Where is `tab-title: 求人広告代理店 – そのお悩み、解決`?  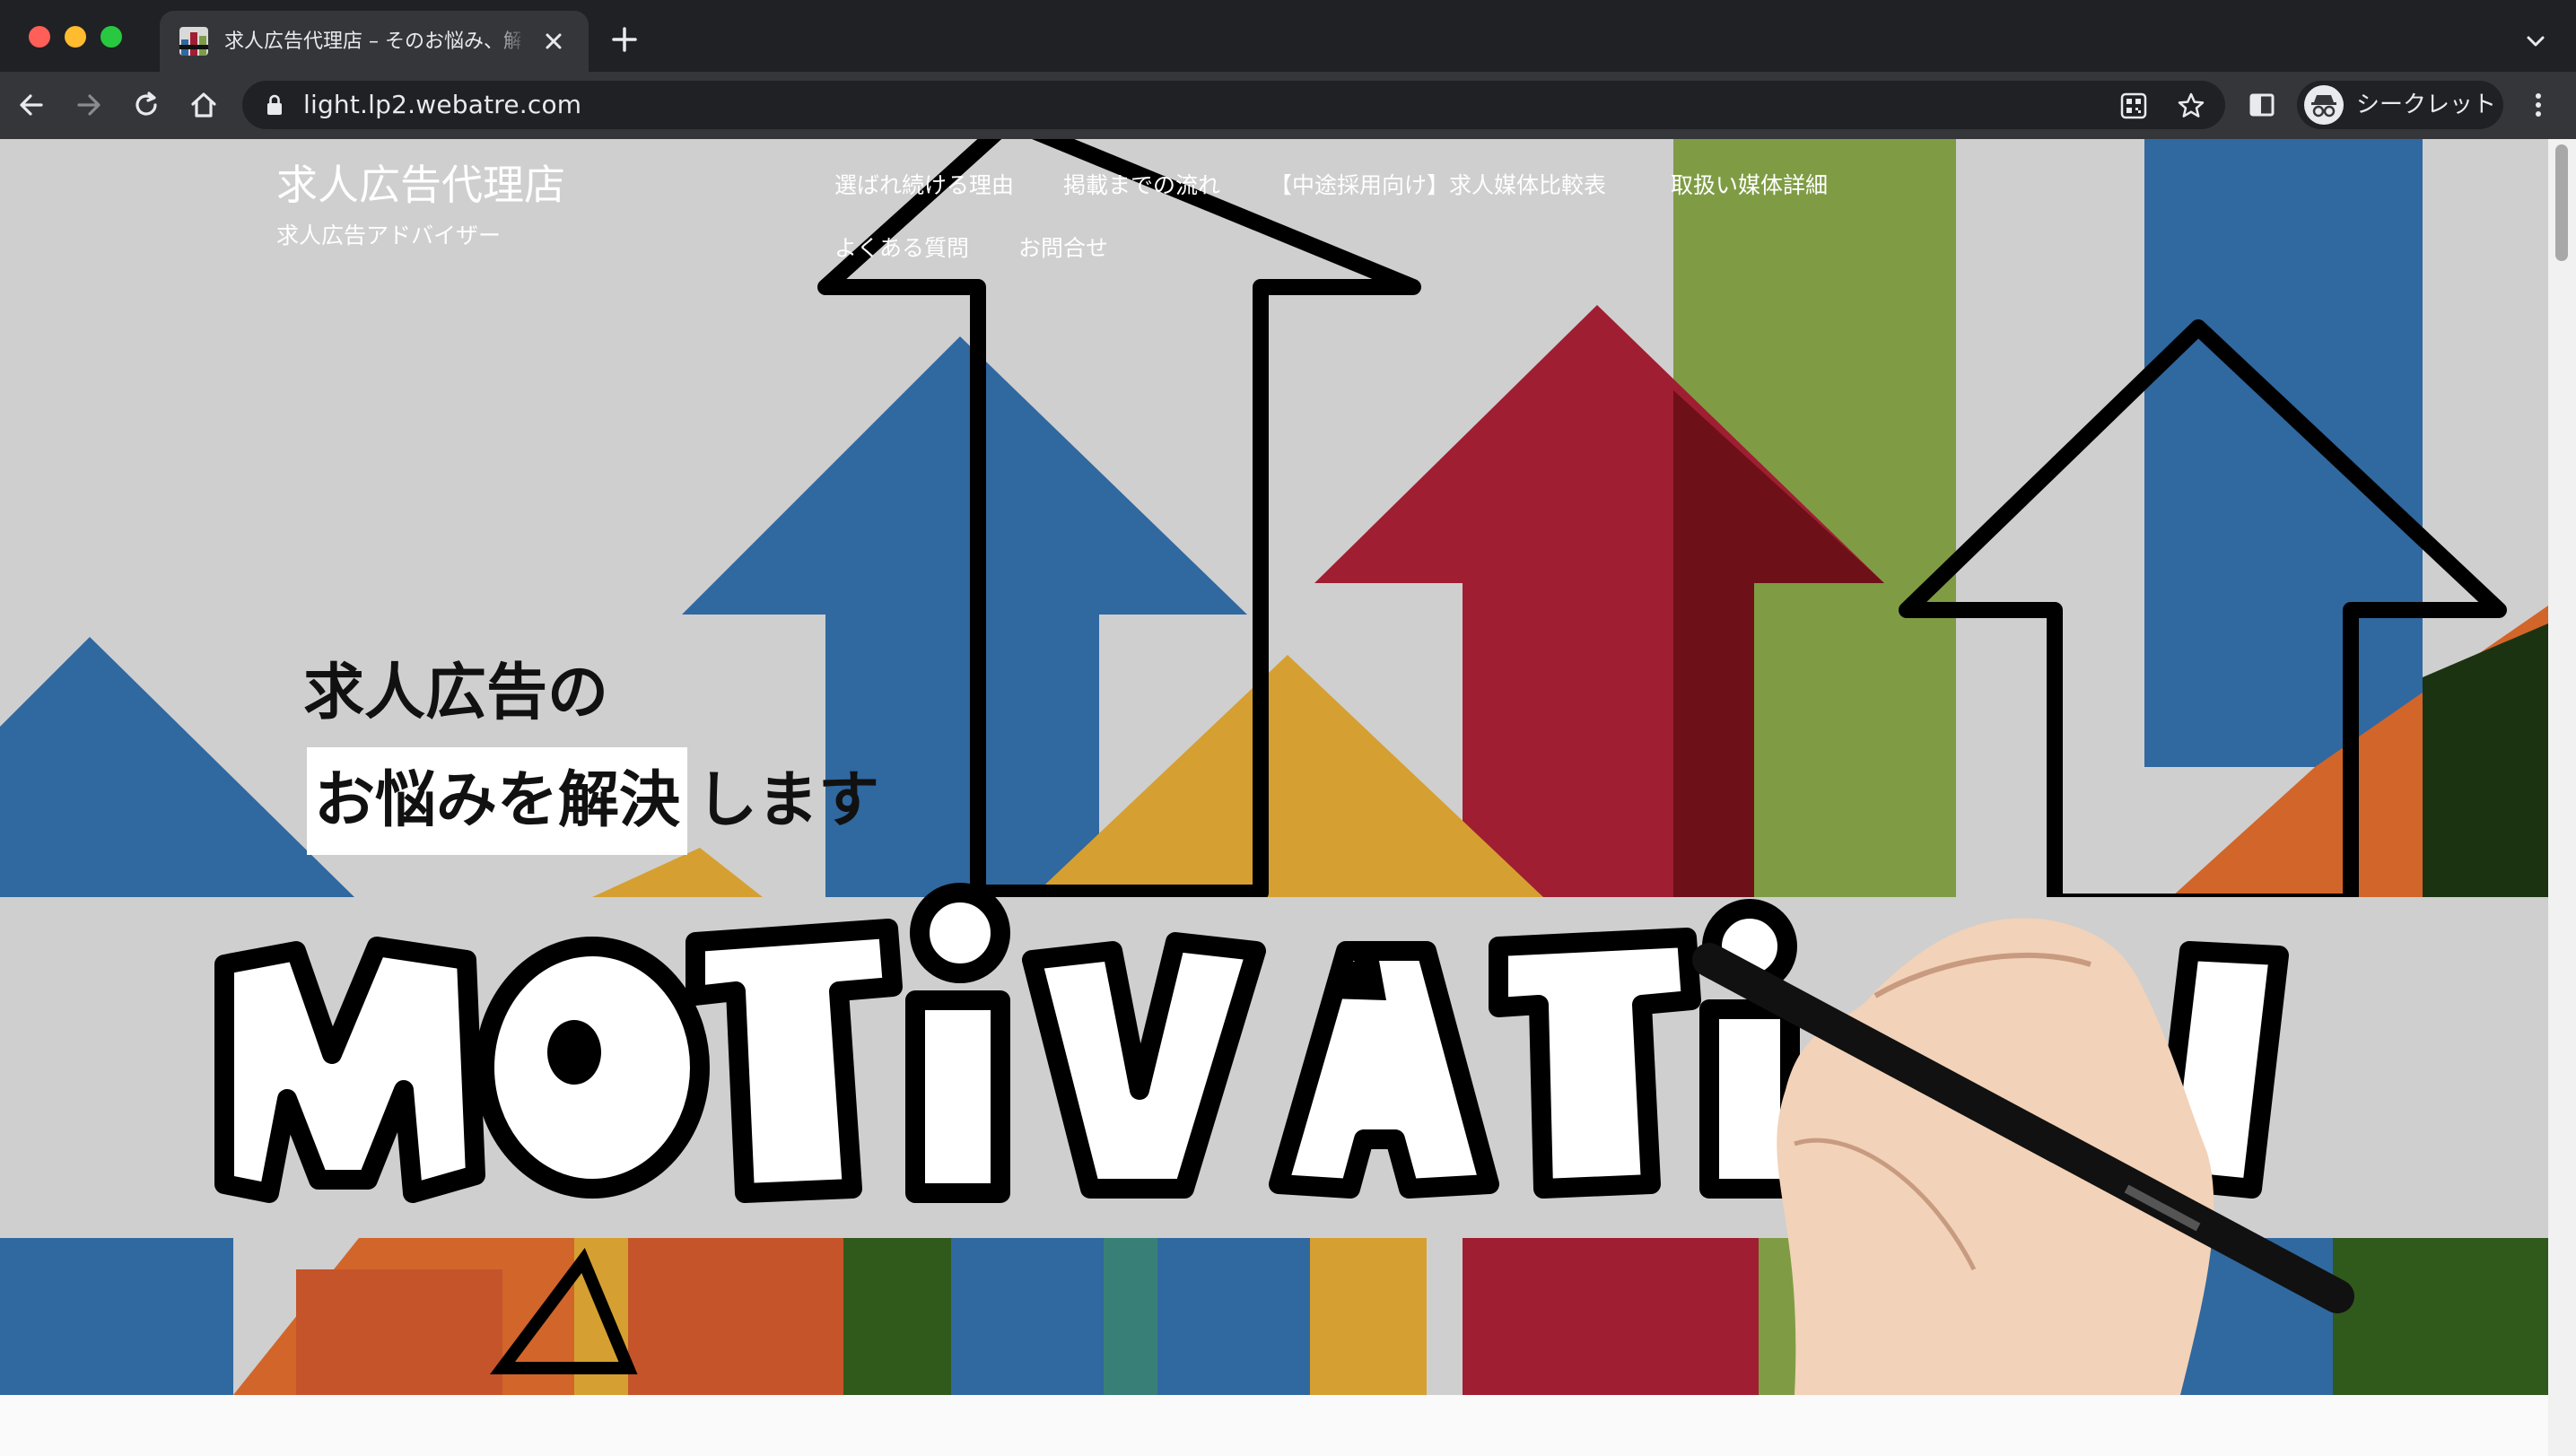
tab-title: 求人広告代理店 – そのお悩み、解決 is located at coordinates (372, 42).